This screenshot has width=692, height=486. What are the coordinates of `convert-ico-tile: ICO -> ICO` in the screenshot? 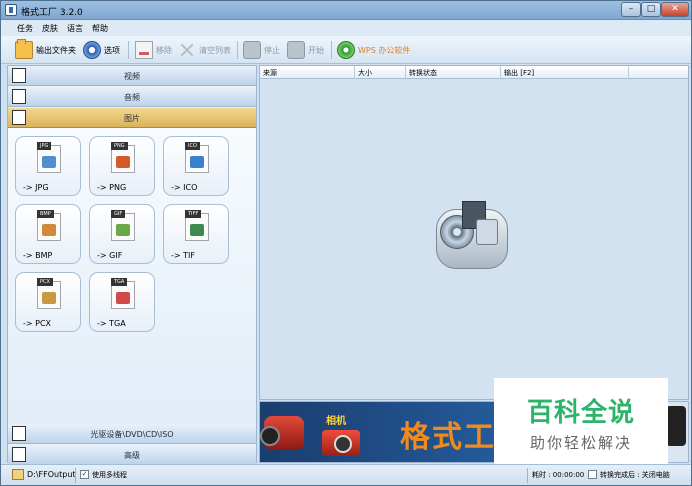 It's located at (196, 166).